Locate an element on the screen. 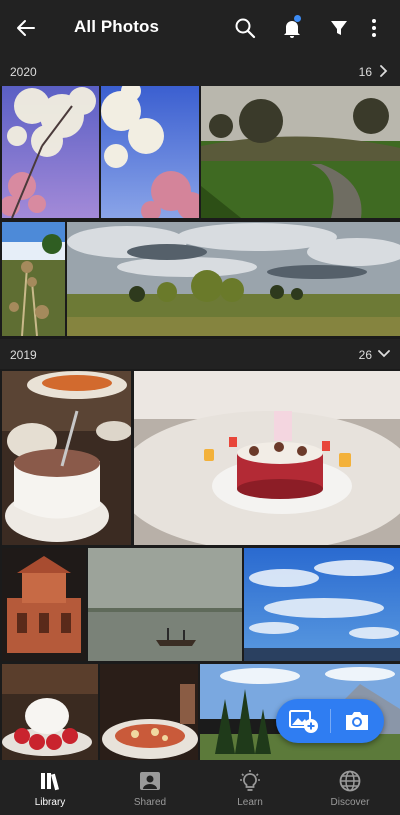  page-title: All Photos is located at coordinates (117, 26).